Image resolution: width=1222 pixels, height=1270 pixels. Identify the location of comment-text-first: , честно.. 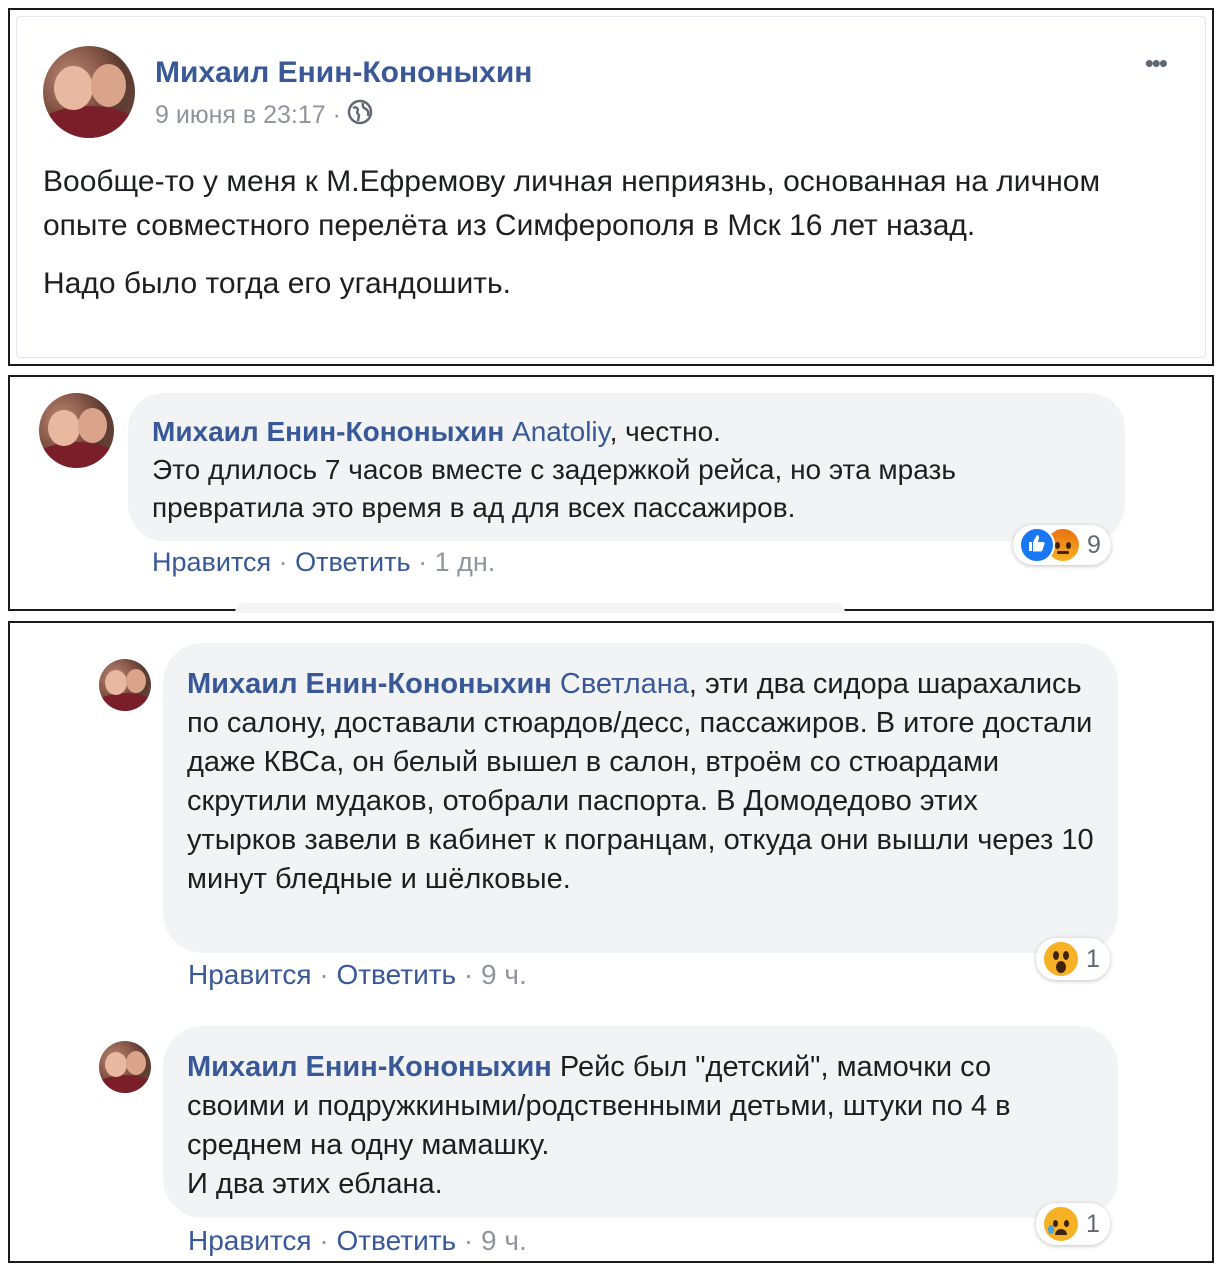
(665, 431).